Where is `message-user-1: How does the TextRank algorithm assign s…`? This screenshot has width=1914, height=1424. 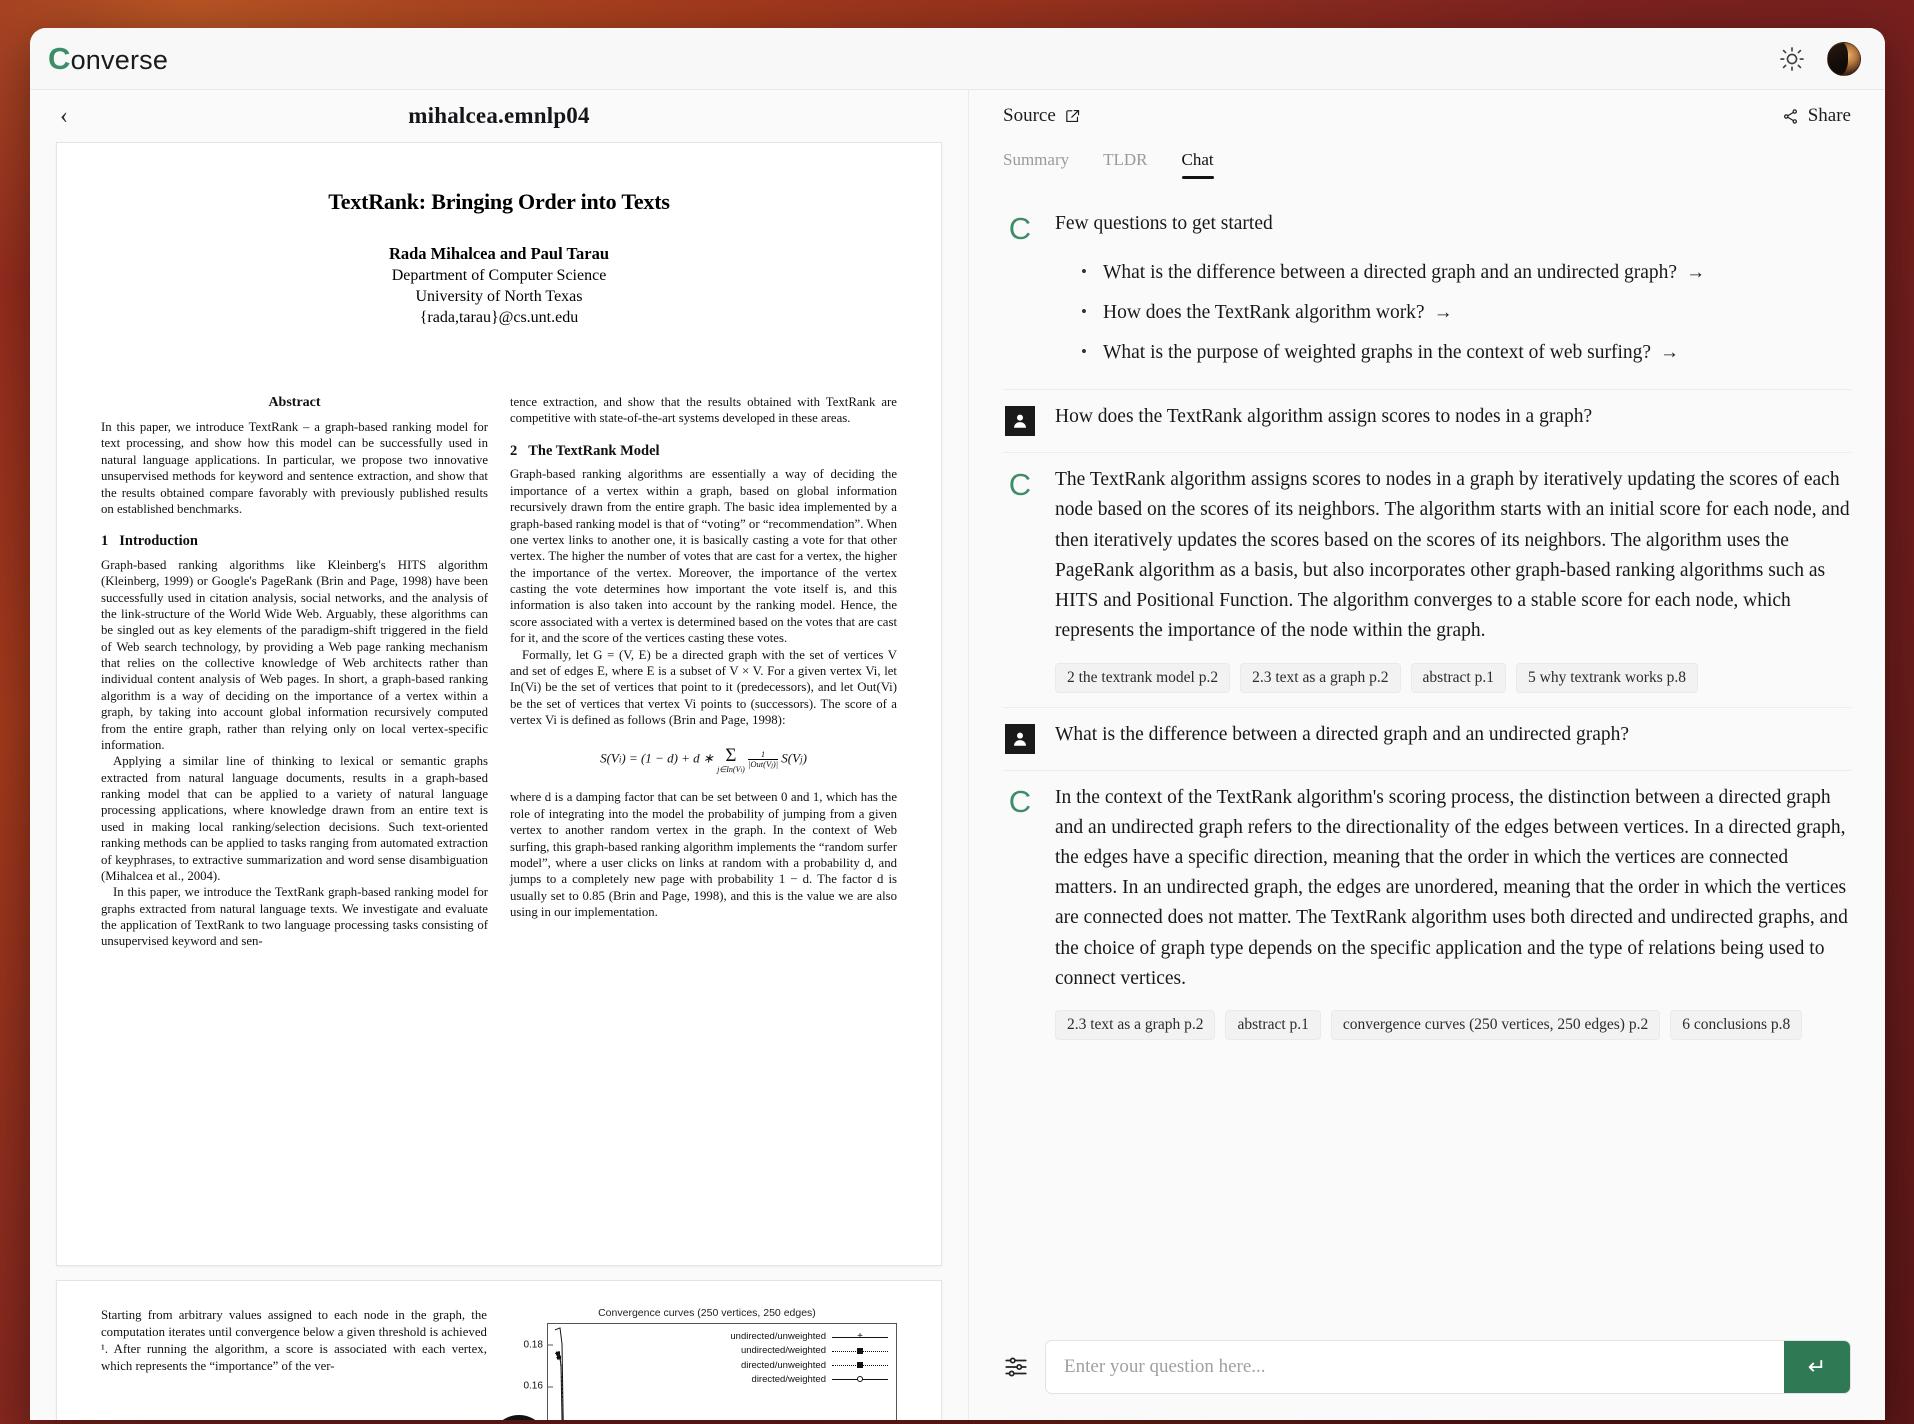 message-user-1: How does the TextRank algorithm assign s… is located at coordinates (1427, 420).